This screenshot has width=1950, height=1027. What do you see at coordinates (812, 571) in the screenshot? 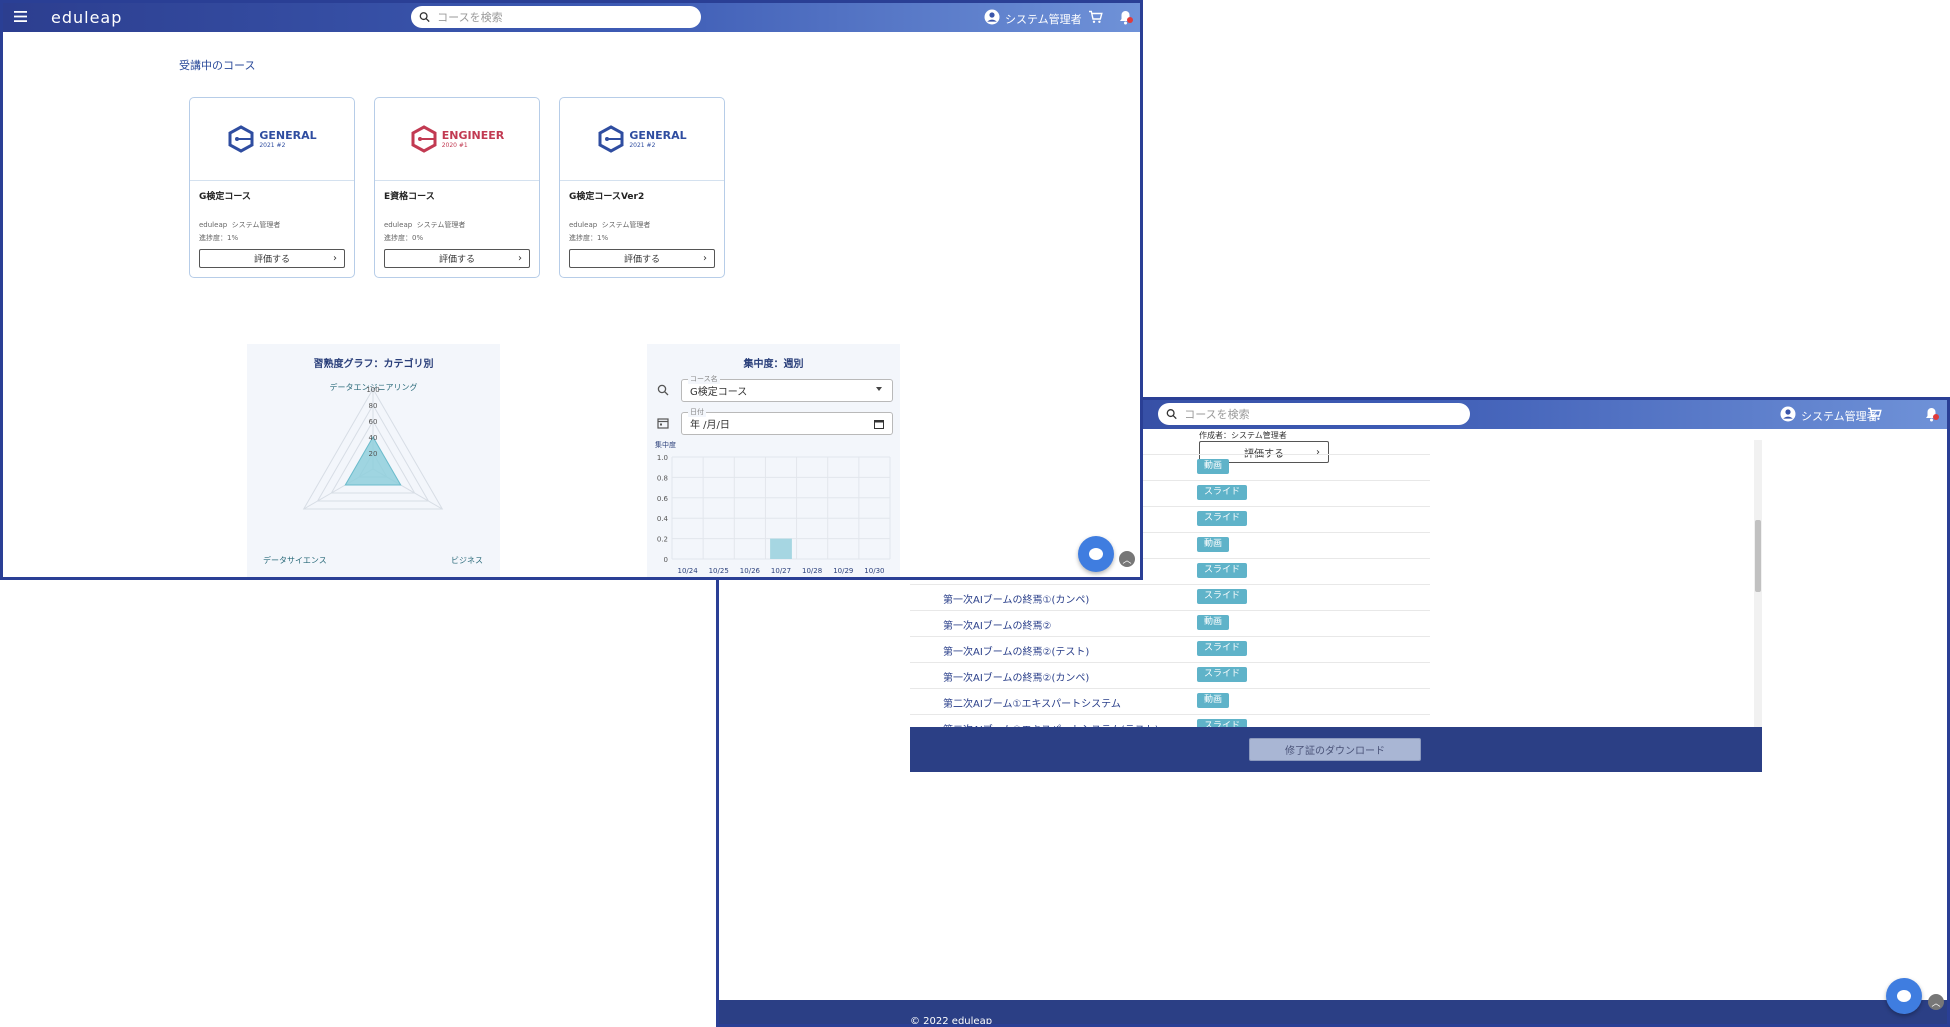
I see `x-tick-label: 10/28` at bounding box center [812, 571].